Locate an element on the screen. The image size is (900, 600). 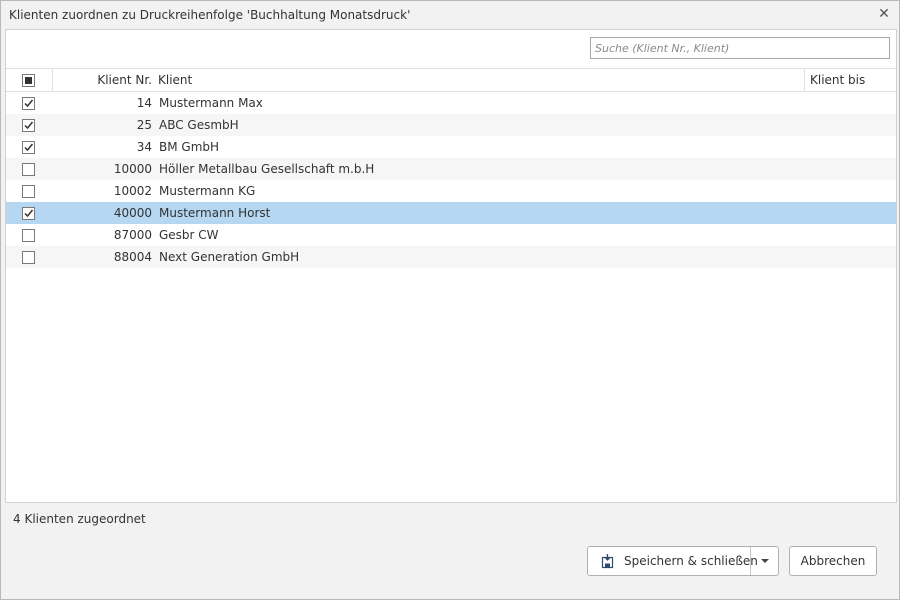
table-row: 10000 Höller Metallbau Gesellschaft m.b.H is located at coordinates (451, 169).